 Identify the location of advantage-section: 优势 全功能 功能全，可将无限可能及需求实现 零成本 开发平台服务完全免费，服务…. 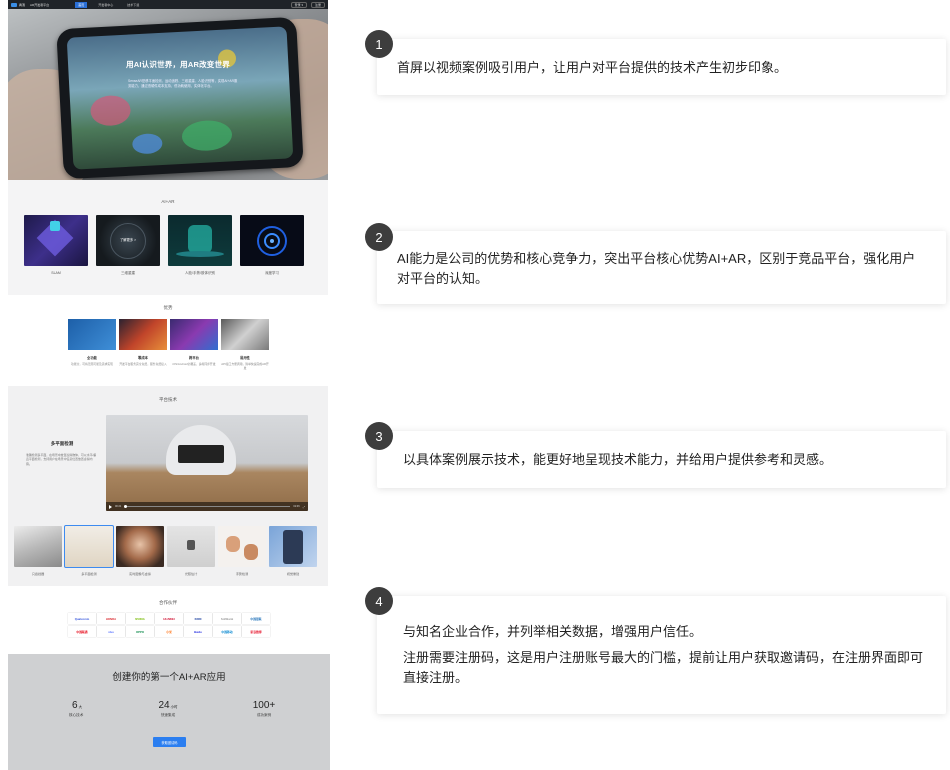
(168, 340).